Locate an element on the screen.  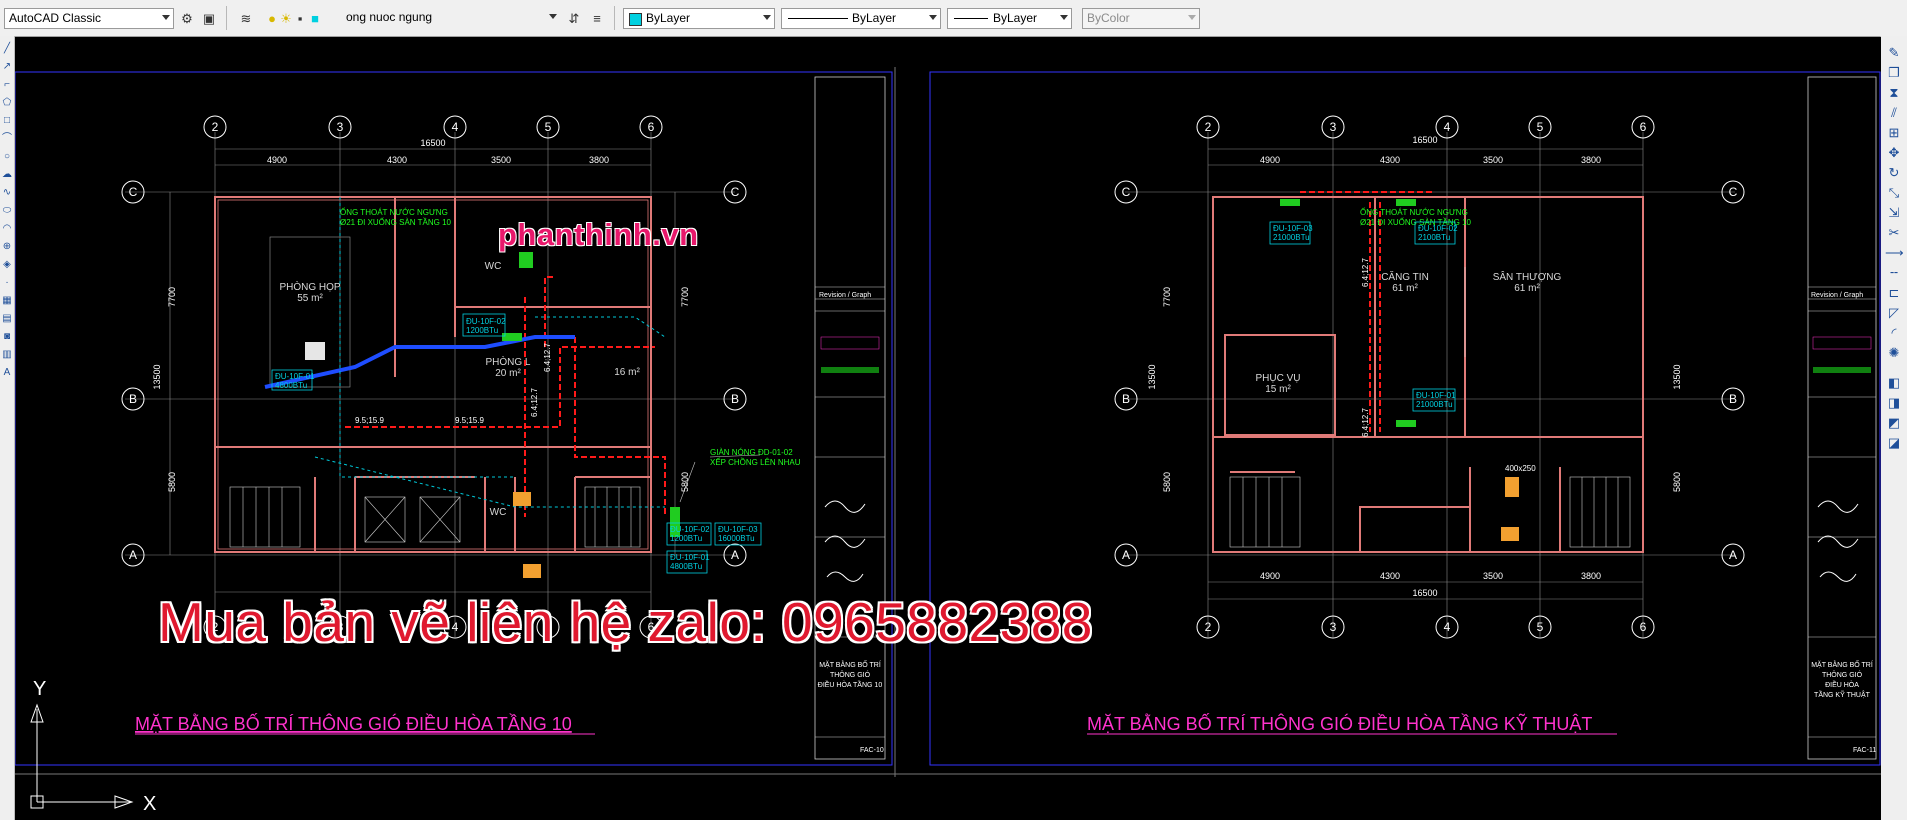
room-name: SÂN THƯỢNG is located at coordinates (1527, 276).